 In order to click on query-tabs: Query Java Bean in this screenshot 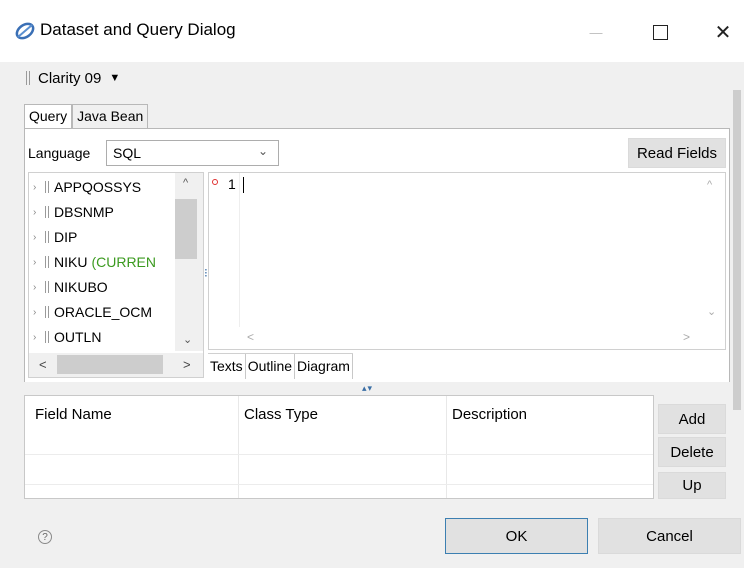, I will do `click(86, 117)`.